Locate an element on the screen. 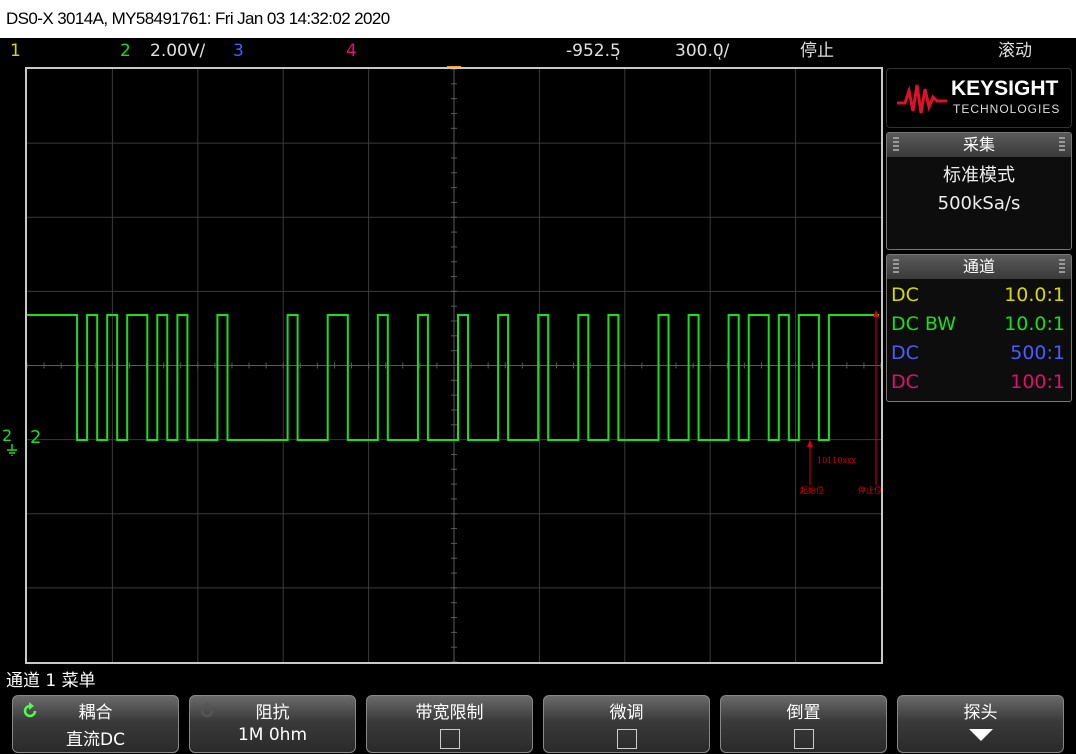 The height and width of the screenshot is (754, 1076). channel-2-ratio: 10.0:1 is located at coordinates (1034, 324).